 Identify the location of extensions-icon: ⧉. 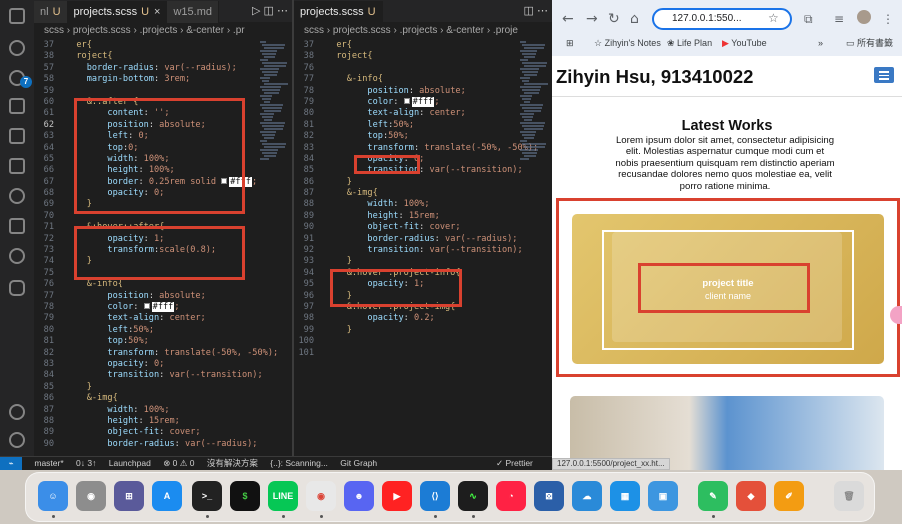
(808, 19).